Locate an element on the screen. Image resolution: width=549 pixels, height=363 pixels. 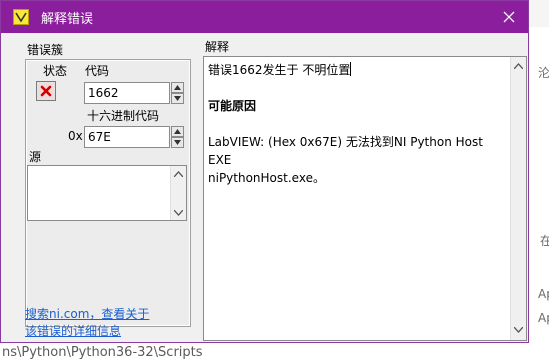
status-indicator is located at coordinates (46, 91).